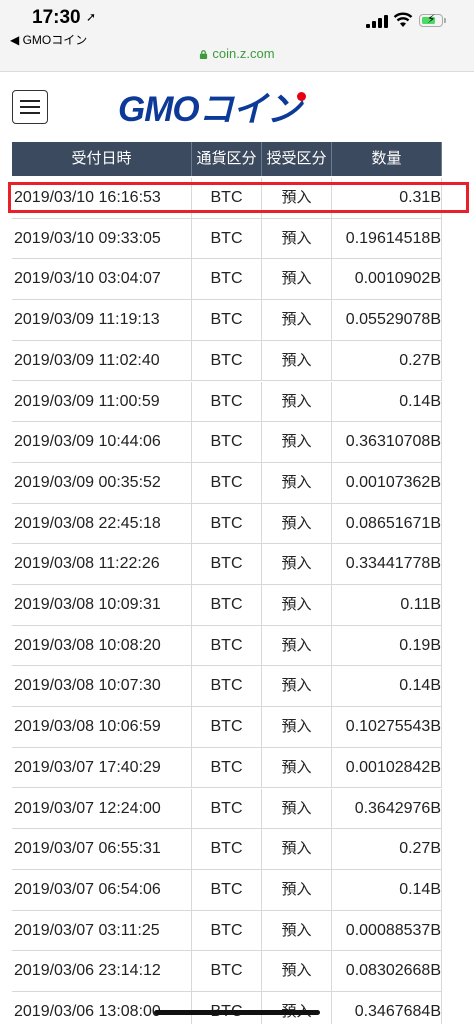 The height and width of the screenshot is (1024, 474). What do you see at coordinates (102, 646) in the screenshot?
I see `cell-datetime: 2019/03/08 10:08:20` at bounding box center [102, 646].